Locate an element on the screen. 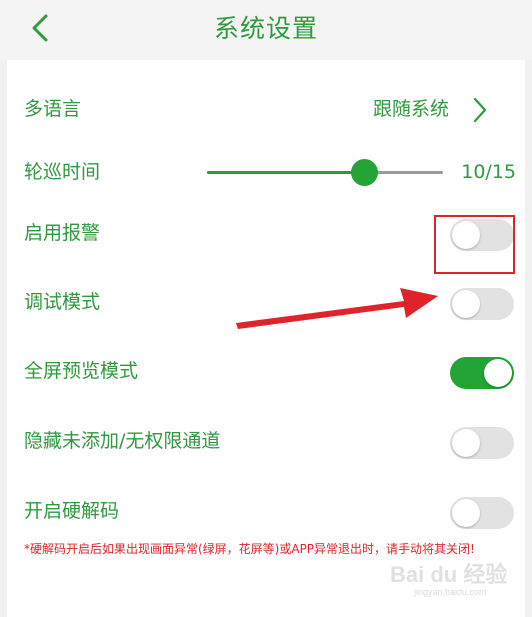 The image size is (532, 617). setting-hw-decode-label: 开启硬解码 is located at coordinates (72, 511).